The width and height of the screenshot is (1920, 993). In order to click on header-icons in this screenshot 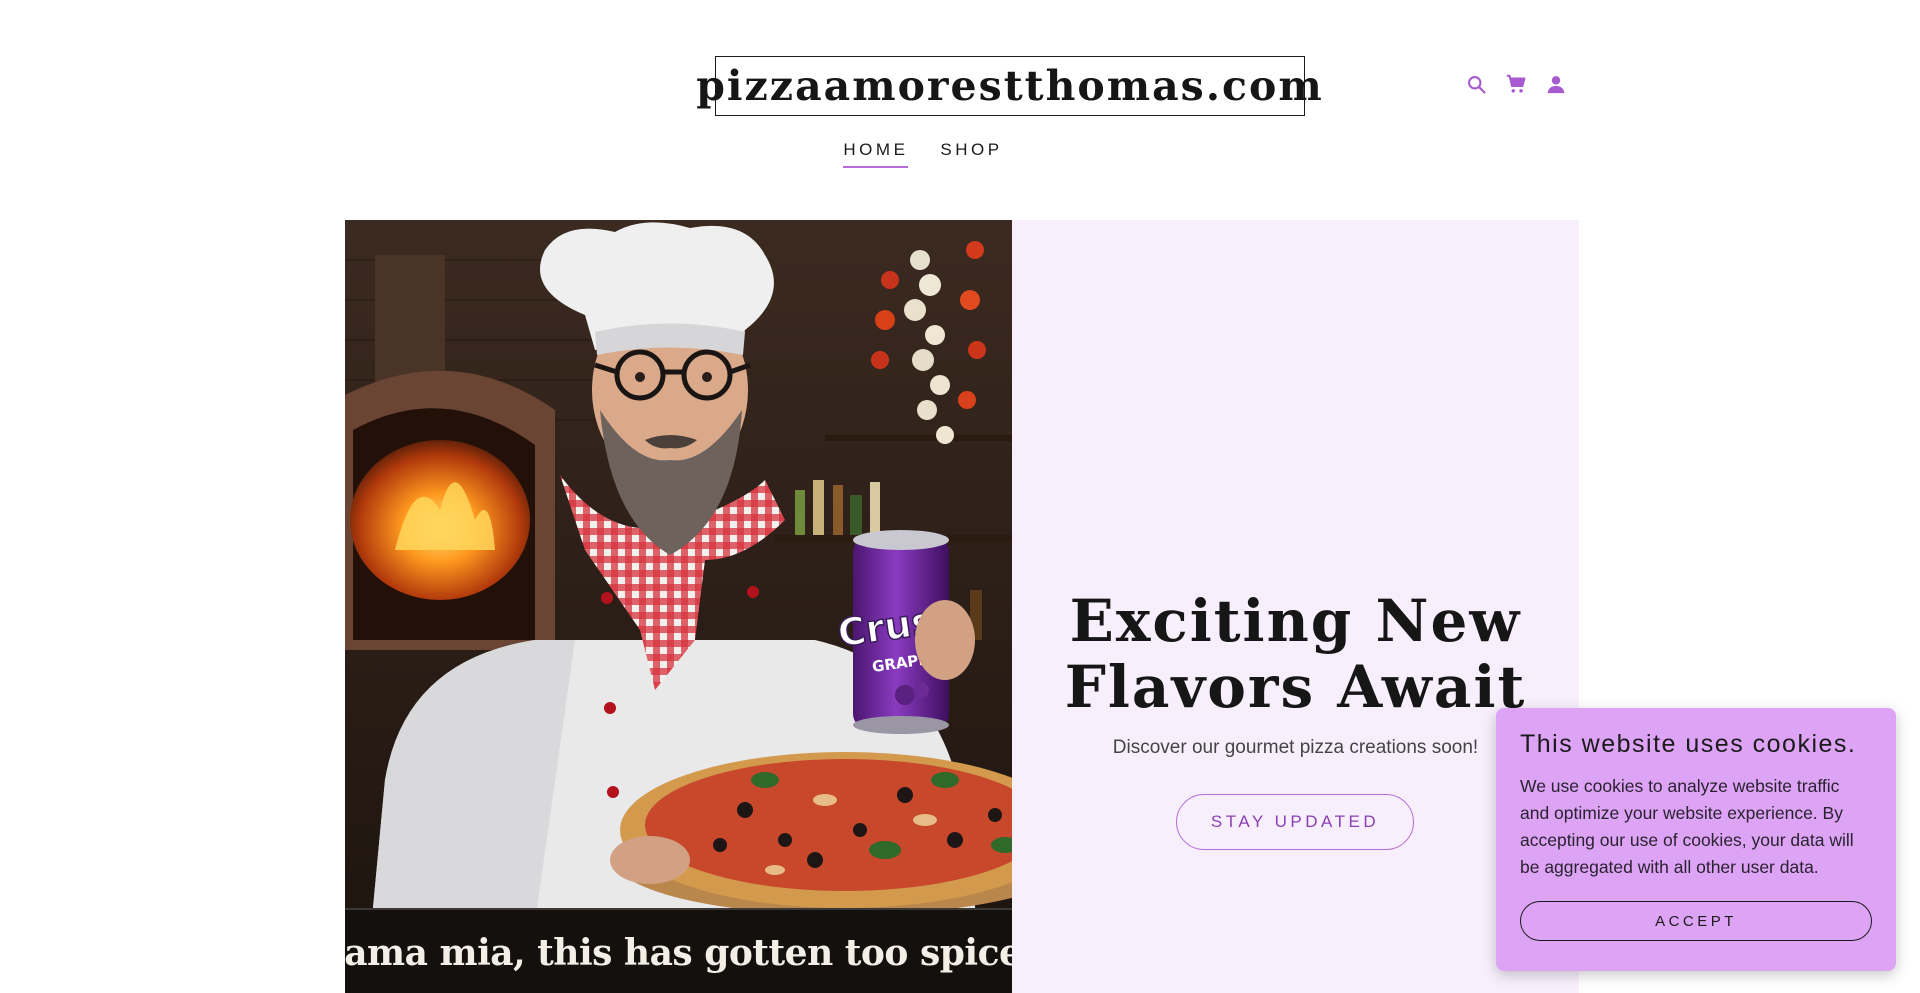, I will do `click(1516, 84)`.